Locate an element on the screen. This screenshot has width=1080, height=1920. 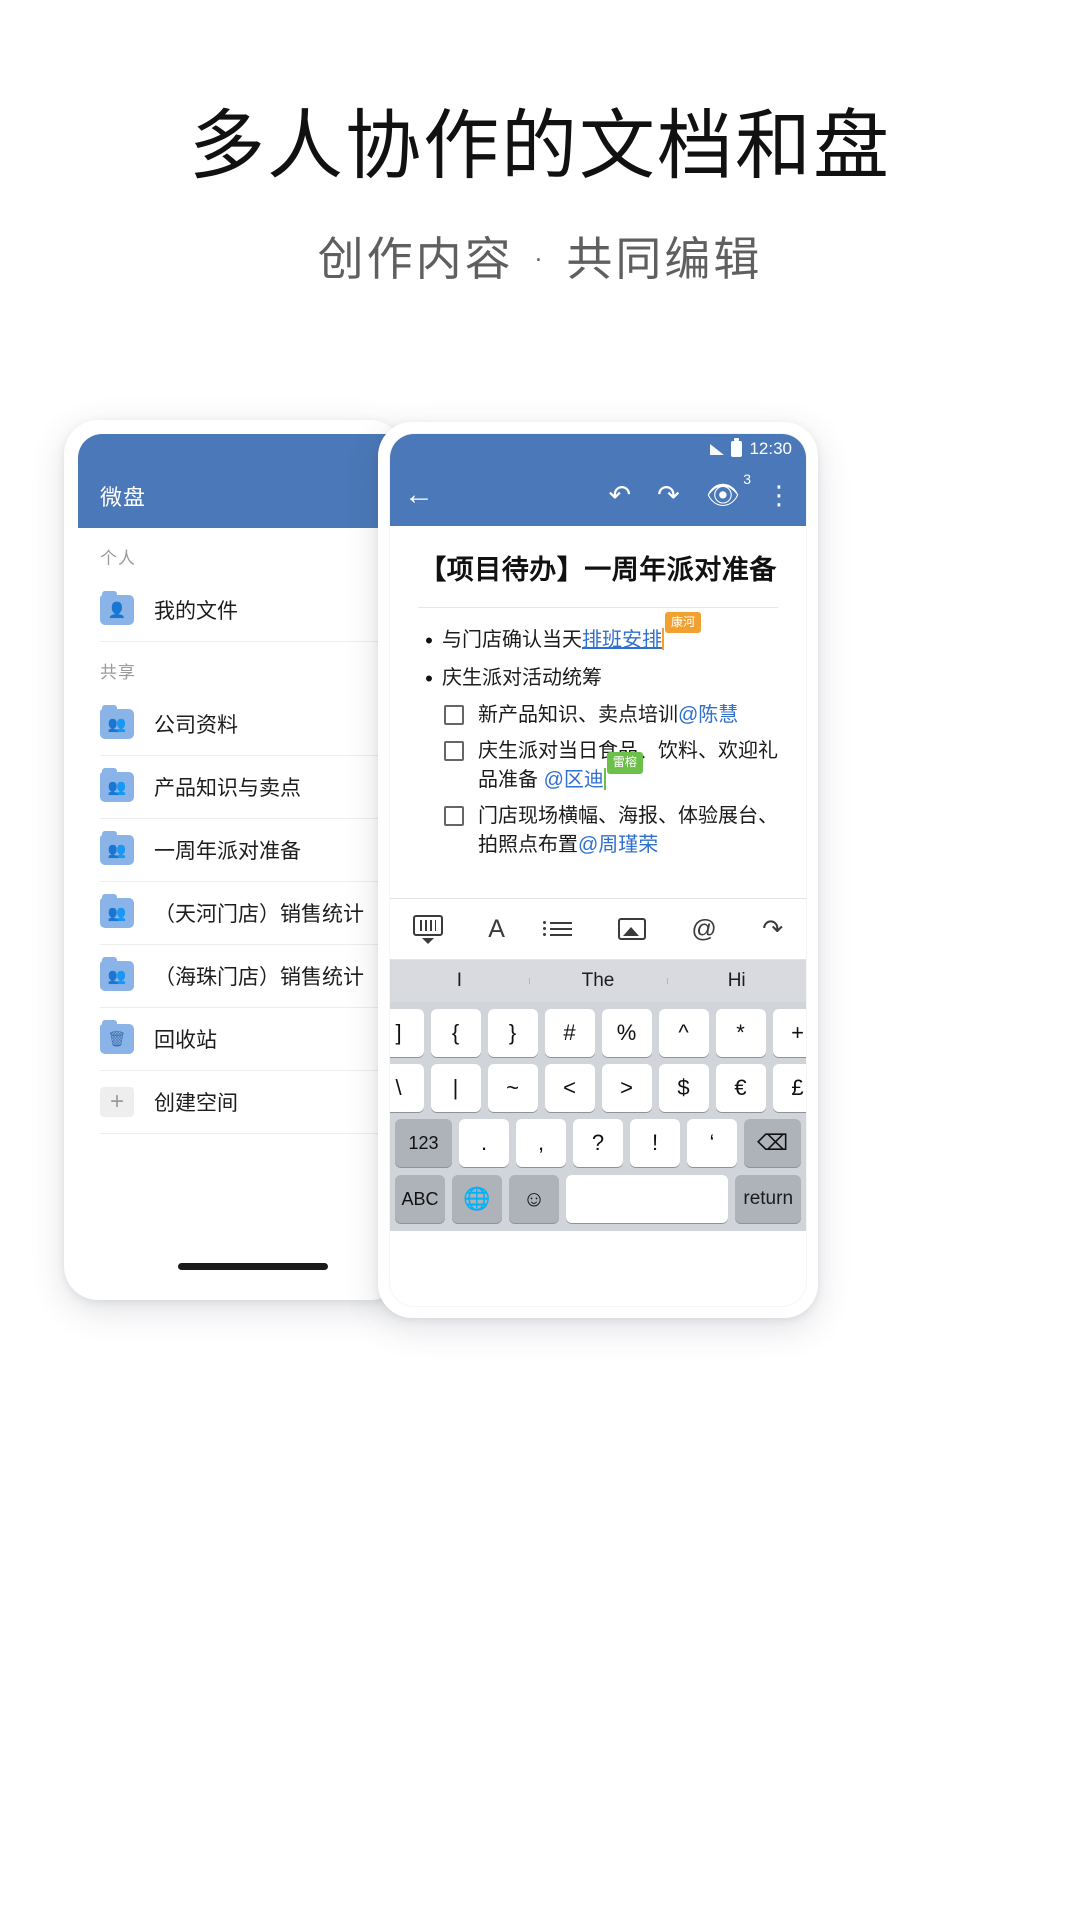
list-item: • 与门店确认当天排班安排康河 is located at coordinates (598, 634).